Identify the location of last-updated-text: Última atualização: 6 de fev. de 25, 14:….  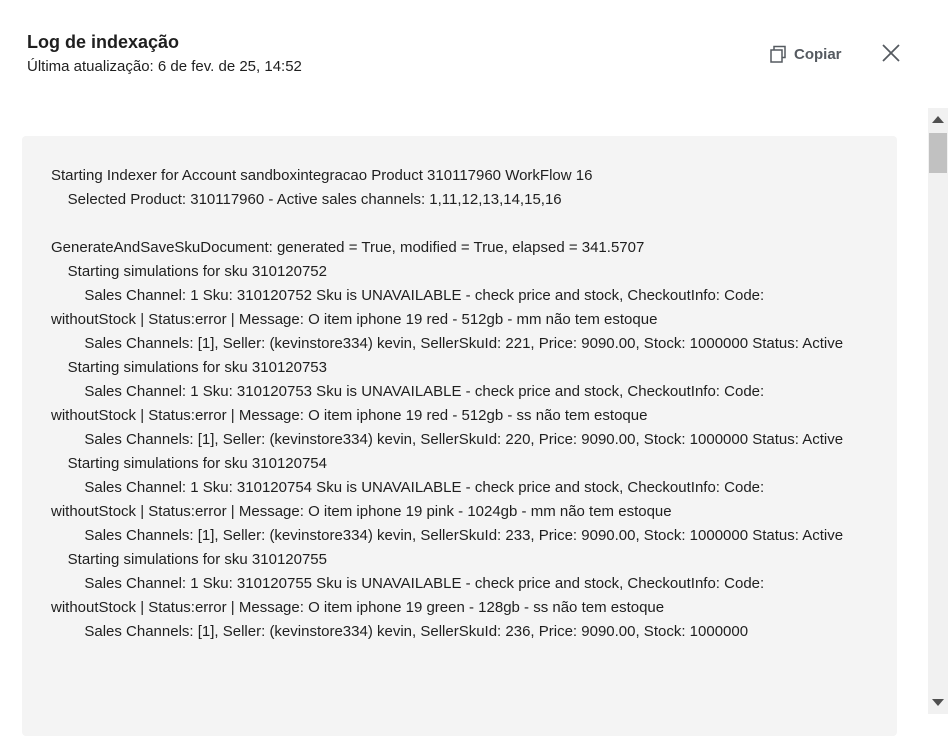
(164, 66).